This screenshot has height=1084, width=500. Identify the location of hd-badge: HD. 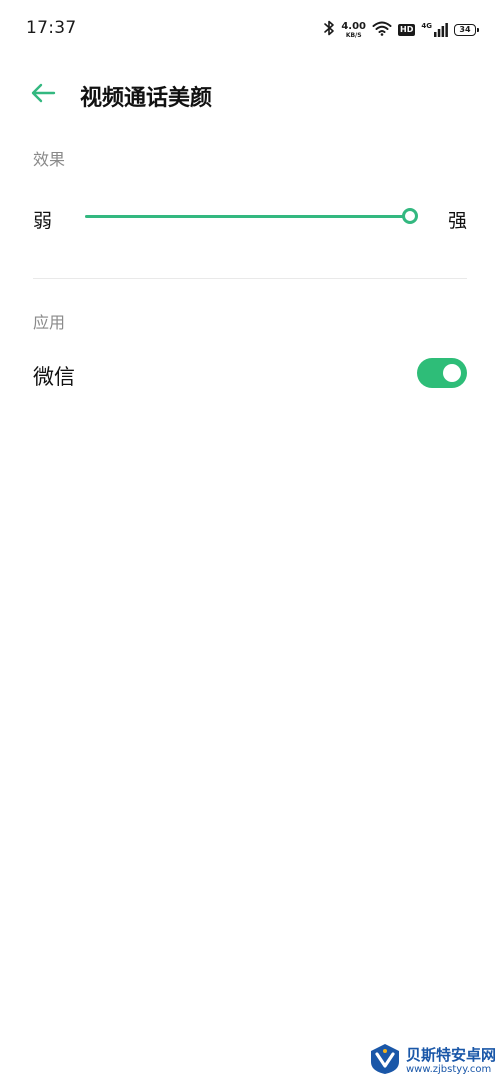
(407, 30).